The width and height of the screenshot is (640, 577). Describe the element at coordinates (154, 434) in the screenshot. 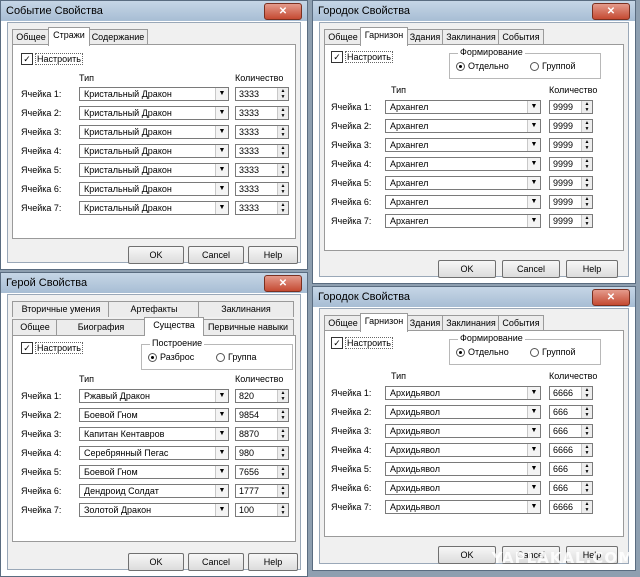

I see `cell-type-dropdown: Капитан Кентавров ▼` at that location.